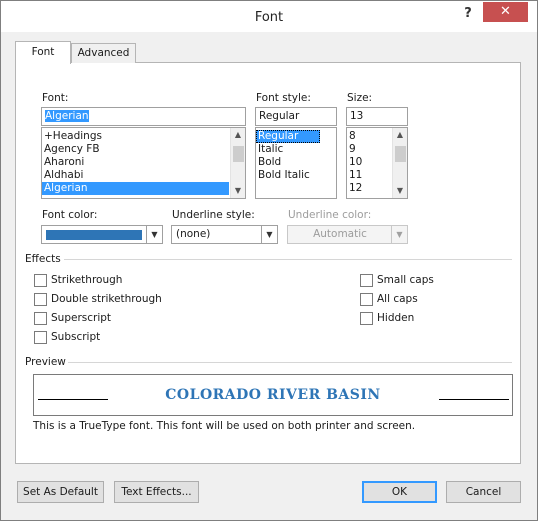 The width and height of the screenshot is (538, 521). I want to click on underline-style-value: (none), so click(193, 234).